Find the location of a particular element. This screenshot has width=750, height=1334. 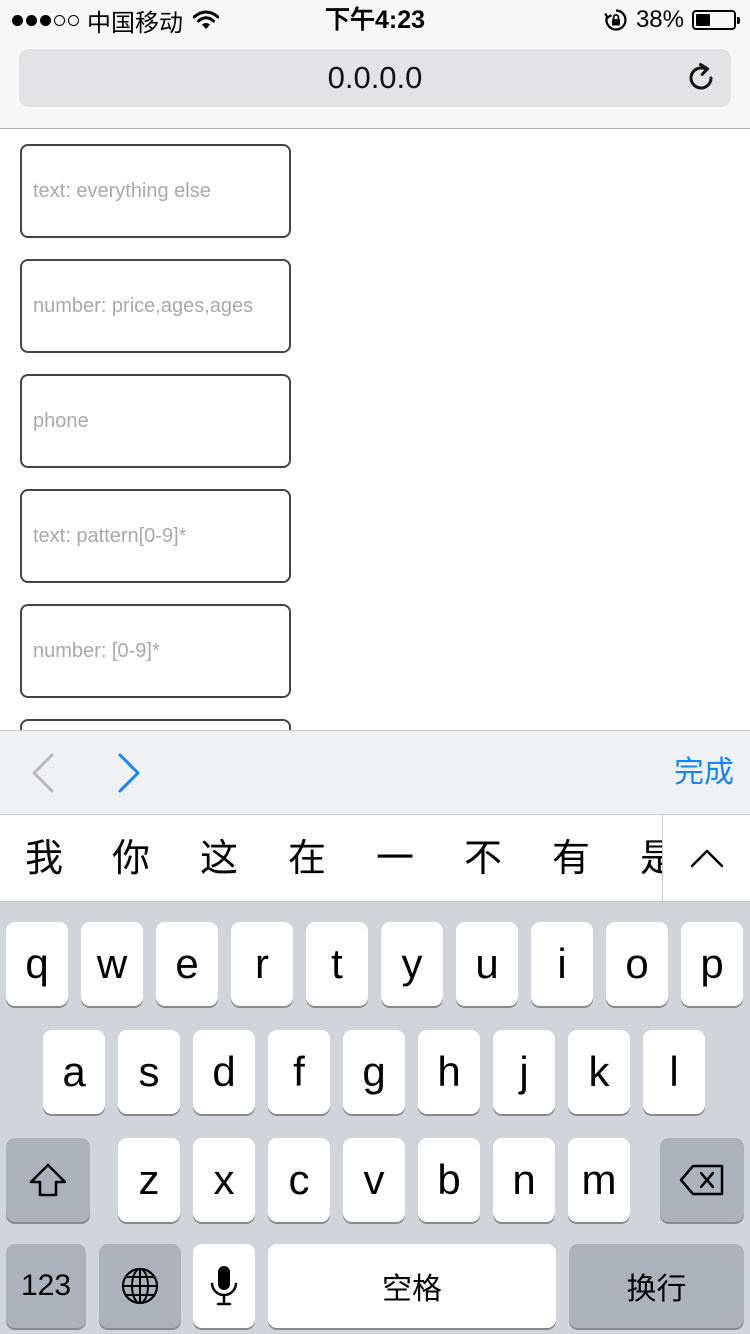

key-y: y is located at coordinates (412, 964).